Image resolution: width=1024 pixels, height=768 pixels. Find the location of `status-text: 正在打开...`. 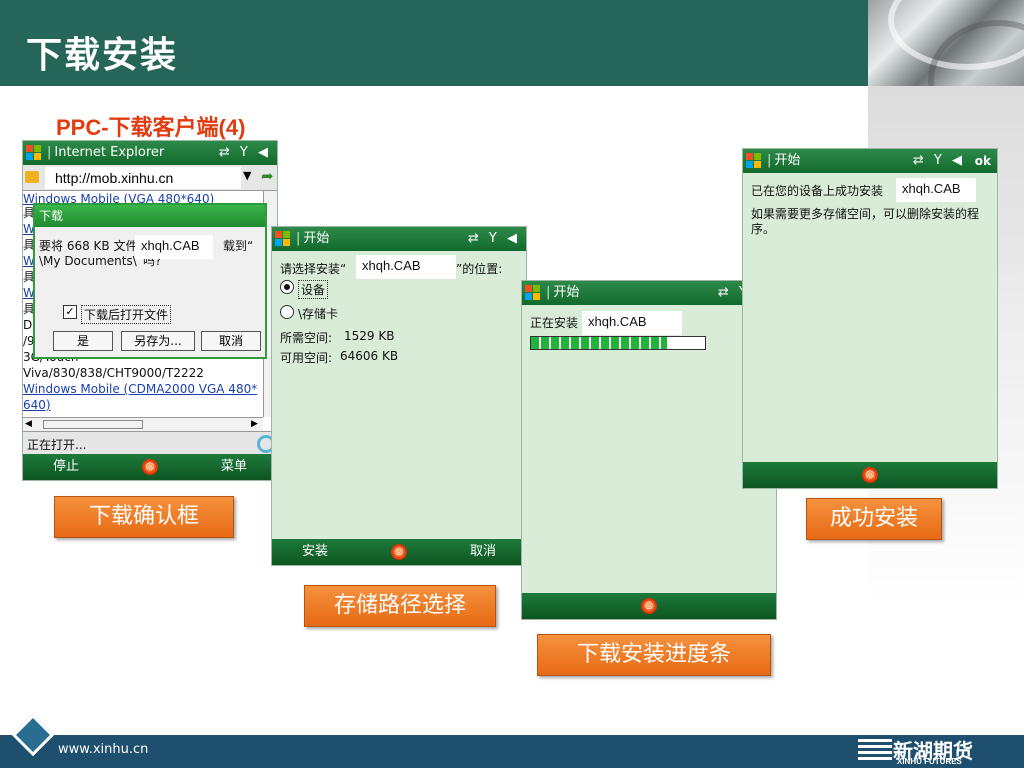

status-text: 正在打开... is located at coordinates (57, 445).